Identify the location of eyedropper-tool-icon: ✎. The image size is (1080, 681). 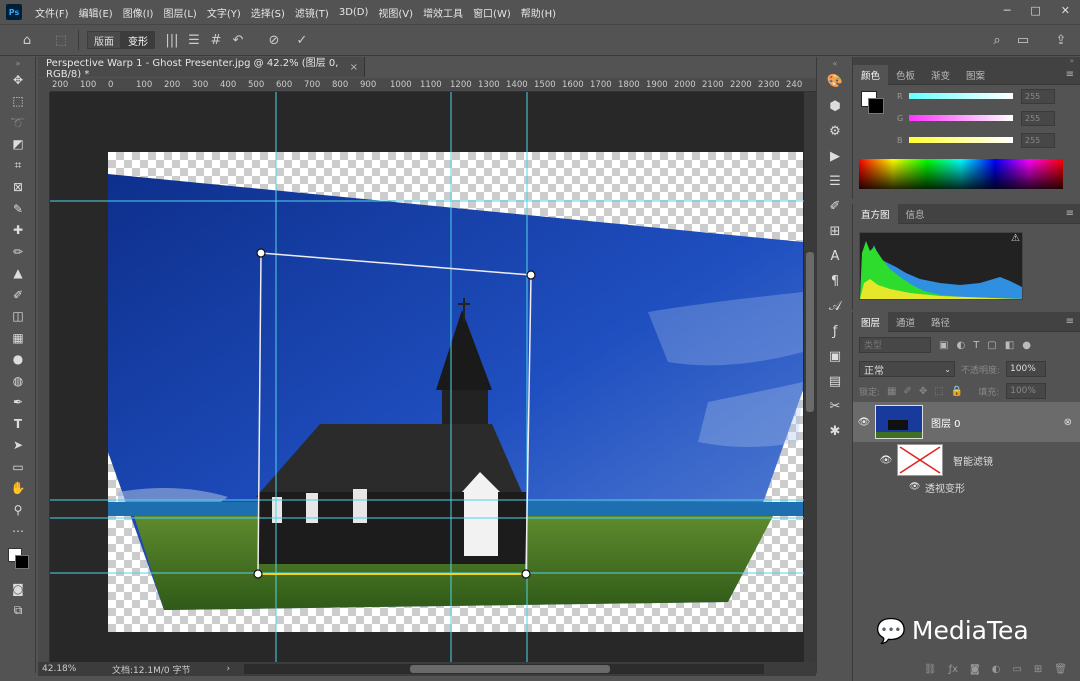
(18, 209).